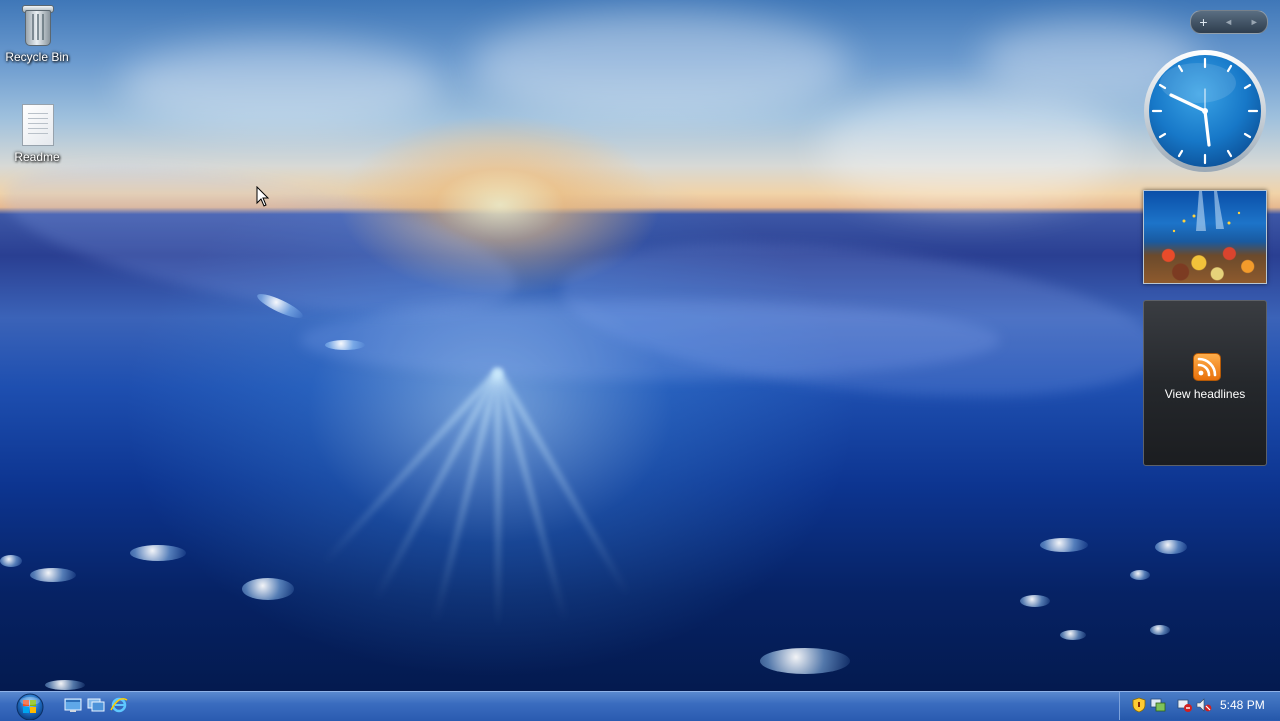  I want to click on text-document-icon, so click(37, 125).